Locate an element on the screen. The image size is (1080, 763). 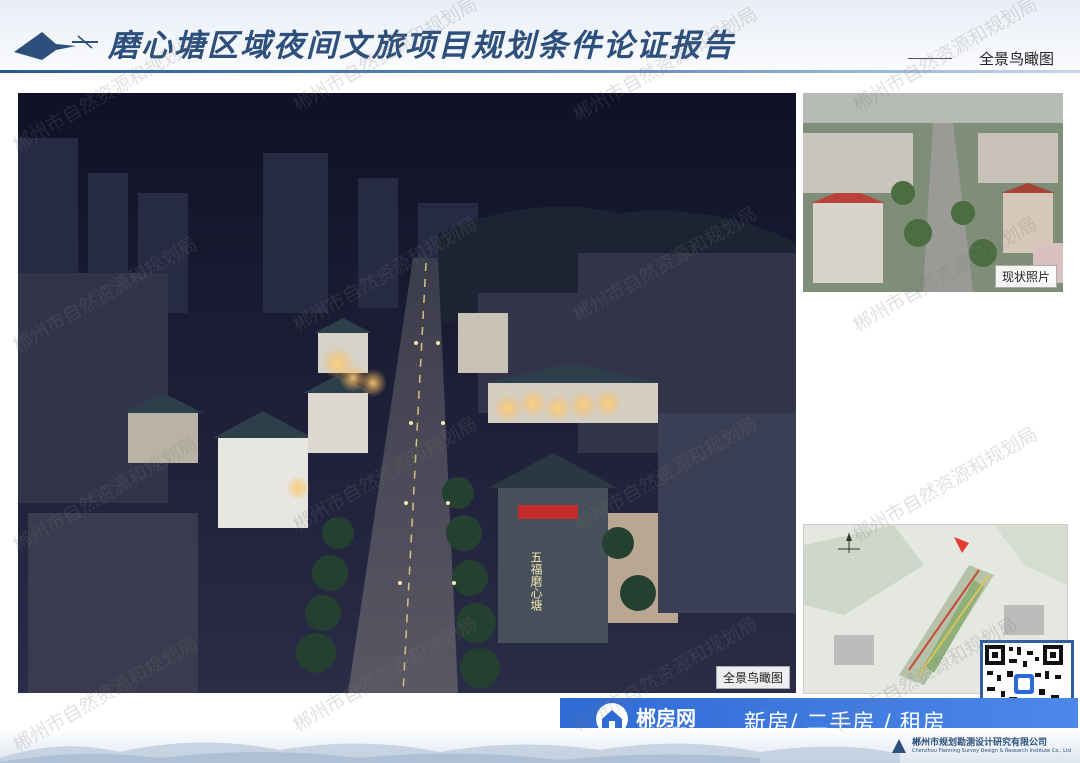
subtitle-divider is located at coordinates (930, 58).